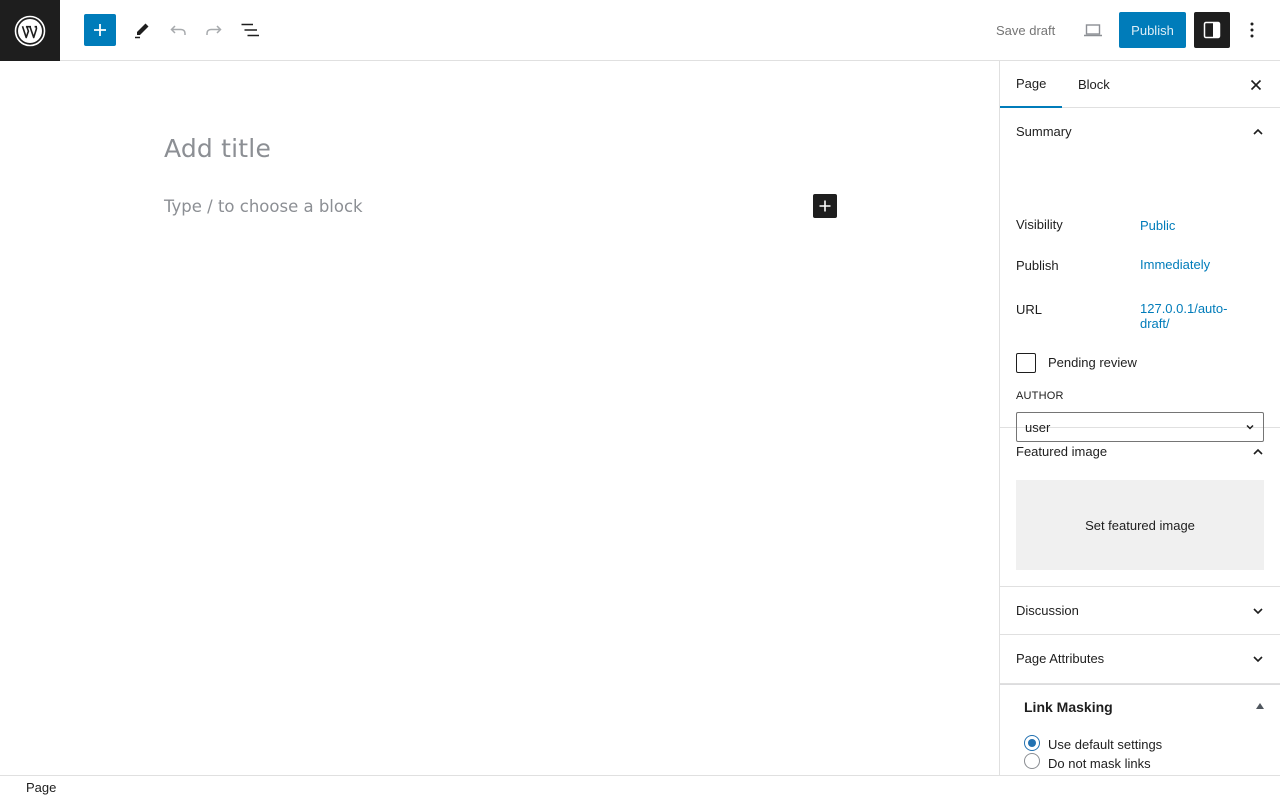 The height and width of the screenshot is (800, 1280). Describe the element at coordinates (1060, 658) in the screenshot. I see `page-attributes-panel-title: Page Attributes` at that location.